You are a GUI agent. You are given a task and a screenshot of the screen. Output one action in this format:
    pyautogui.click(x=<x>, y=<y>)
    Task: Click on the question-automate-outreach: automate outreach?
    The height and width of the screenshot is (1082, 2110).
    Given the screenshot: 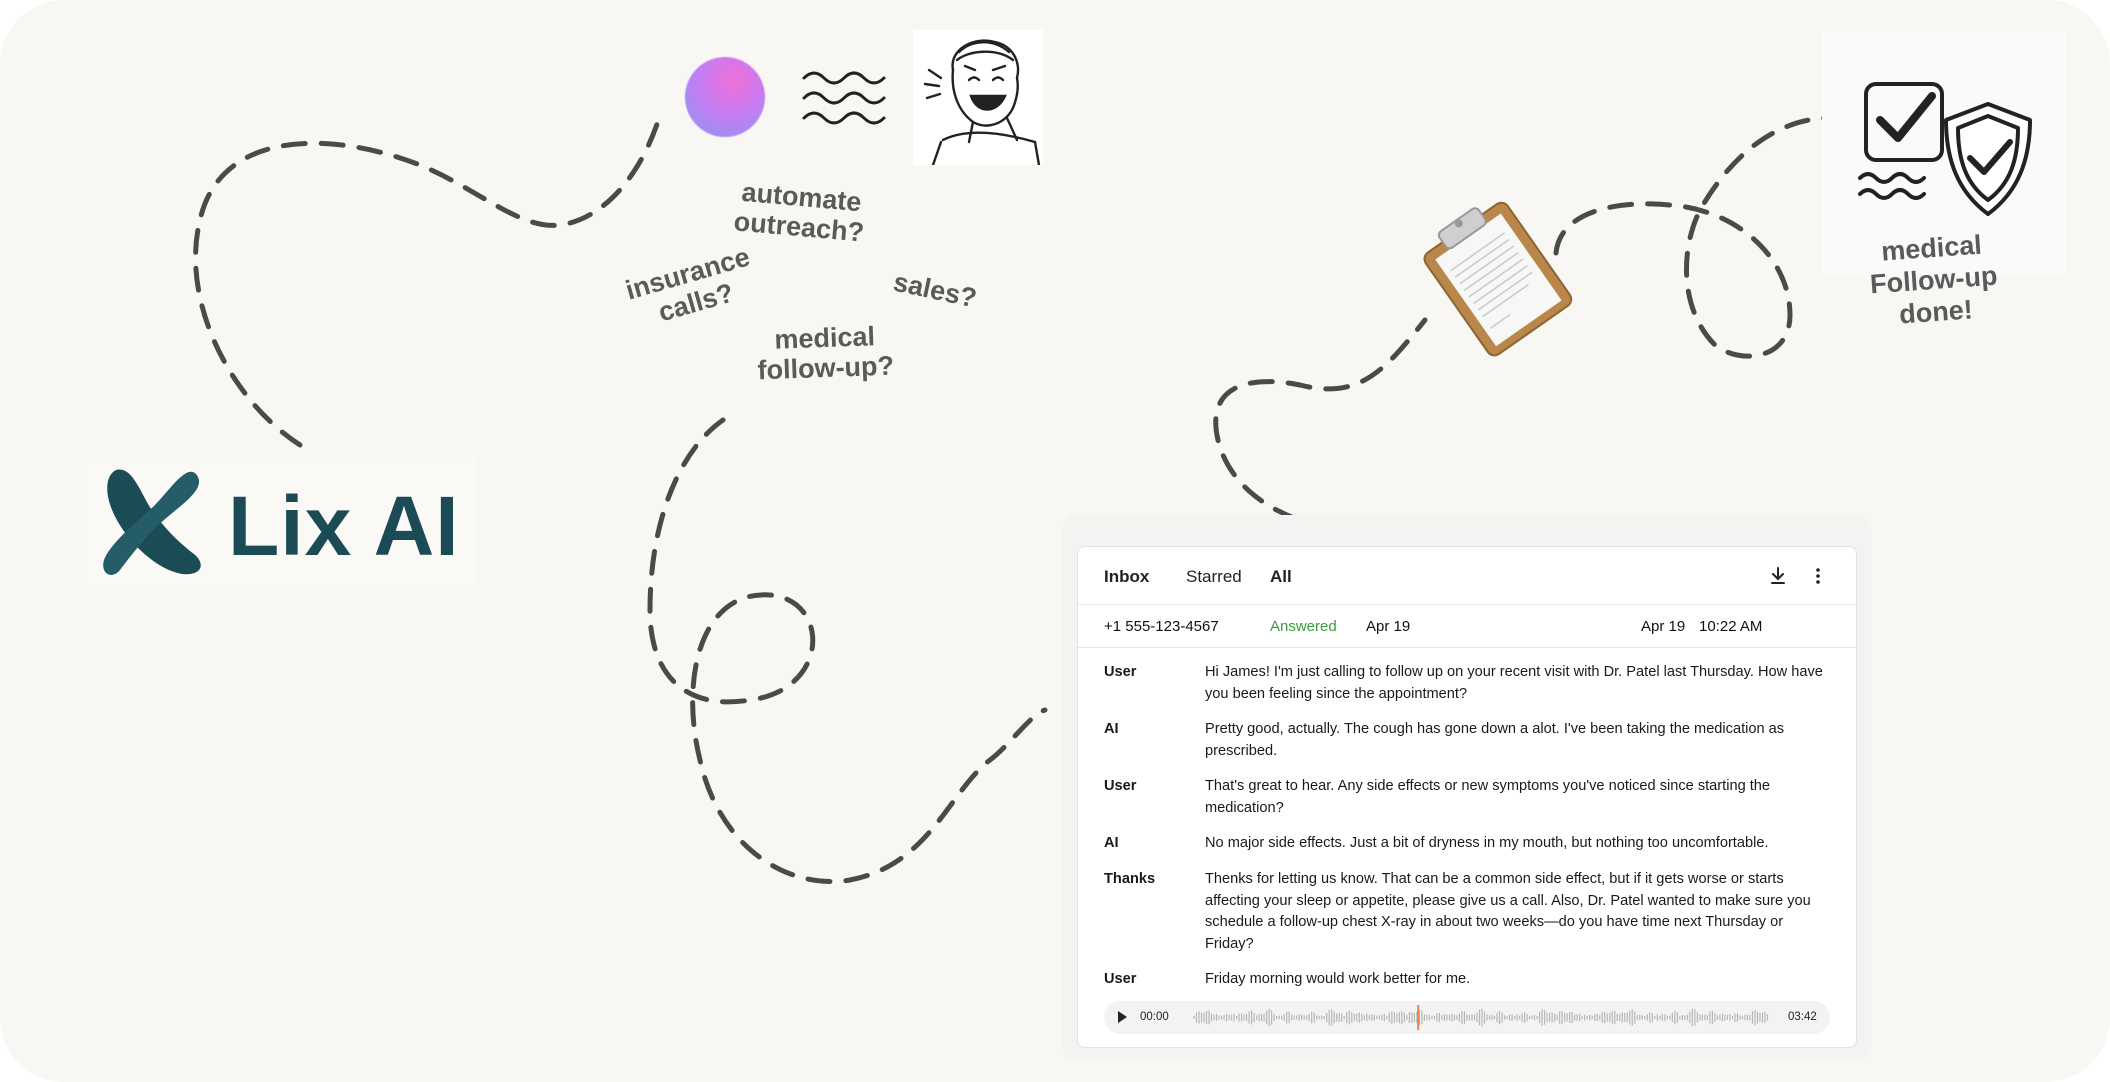 What is the action you would take?
    pyautogui.click(x=800, y=212)
    